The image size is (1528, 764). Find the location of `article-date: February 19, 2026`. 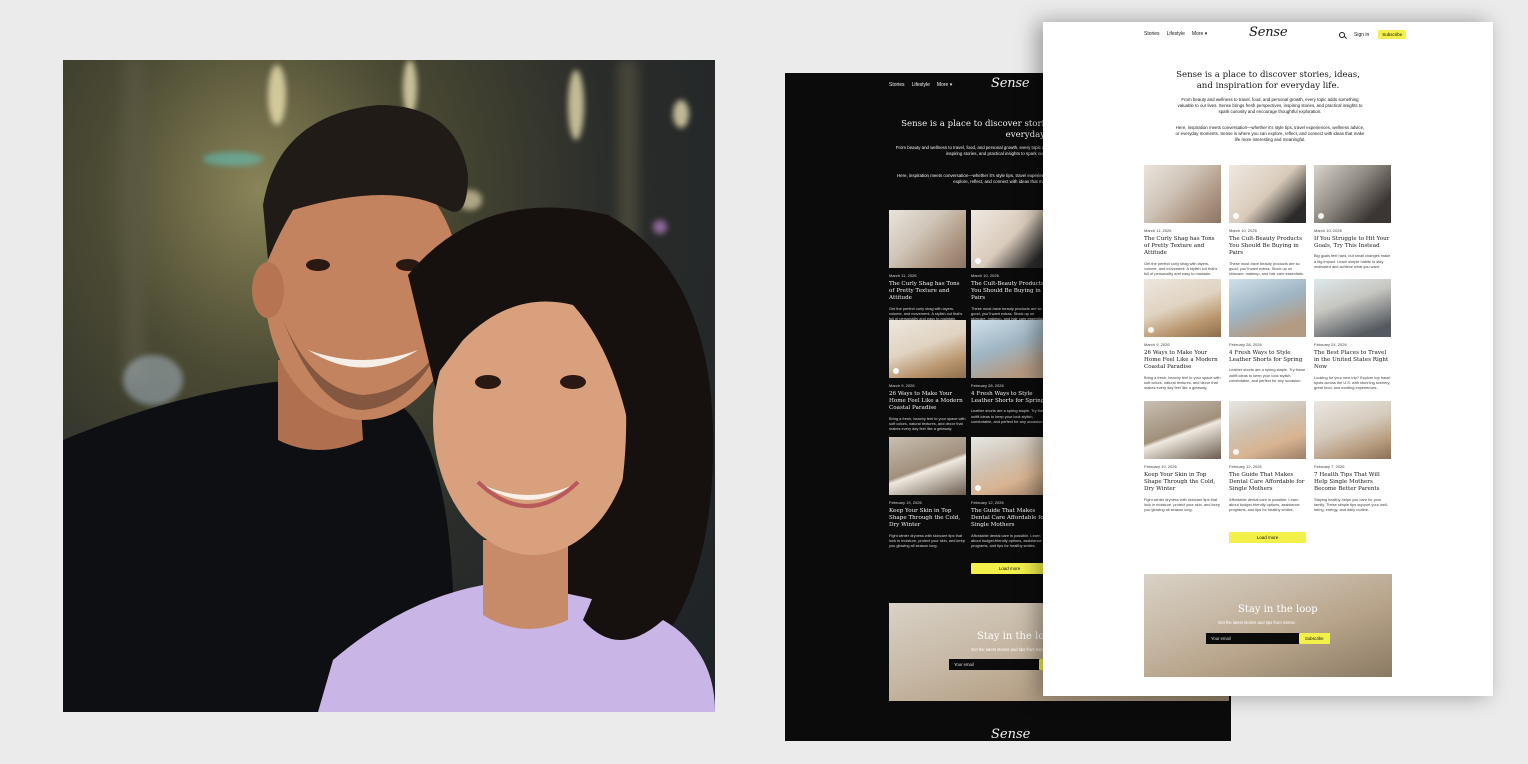

article-date: February 19, 2026 is located at coordinates (905, 502).